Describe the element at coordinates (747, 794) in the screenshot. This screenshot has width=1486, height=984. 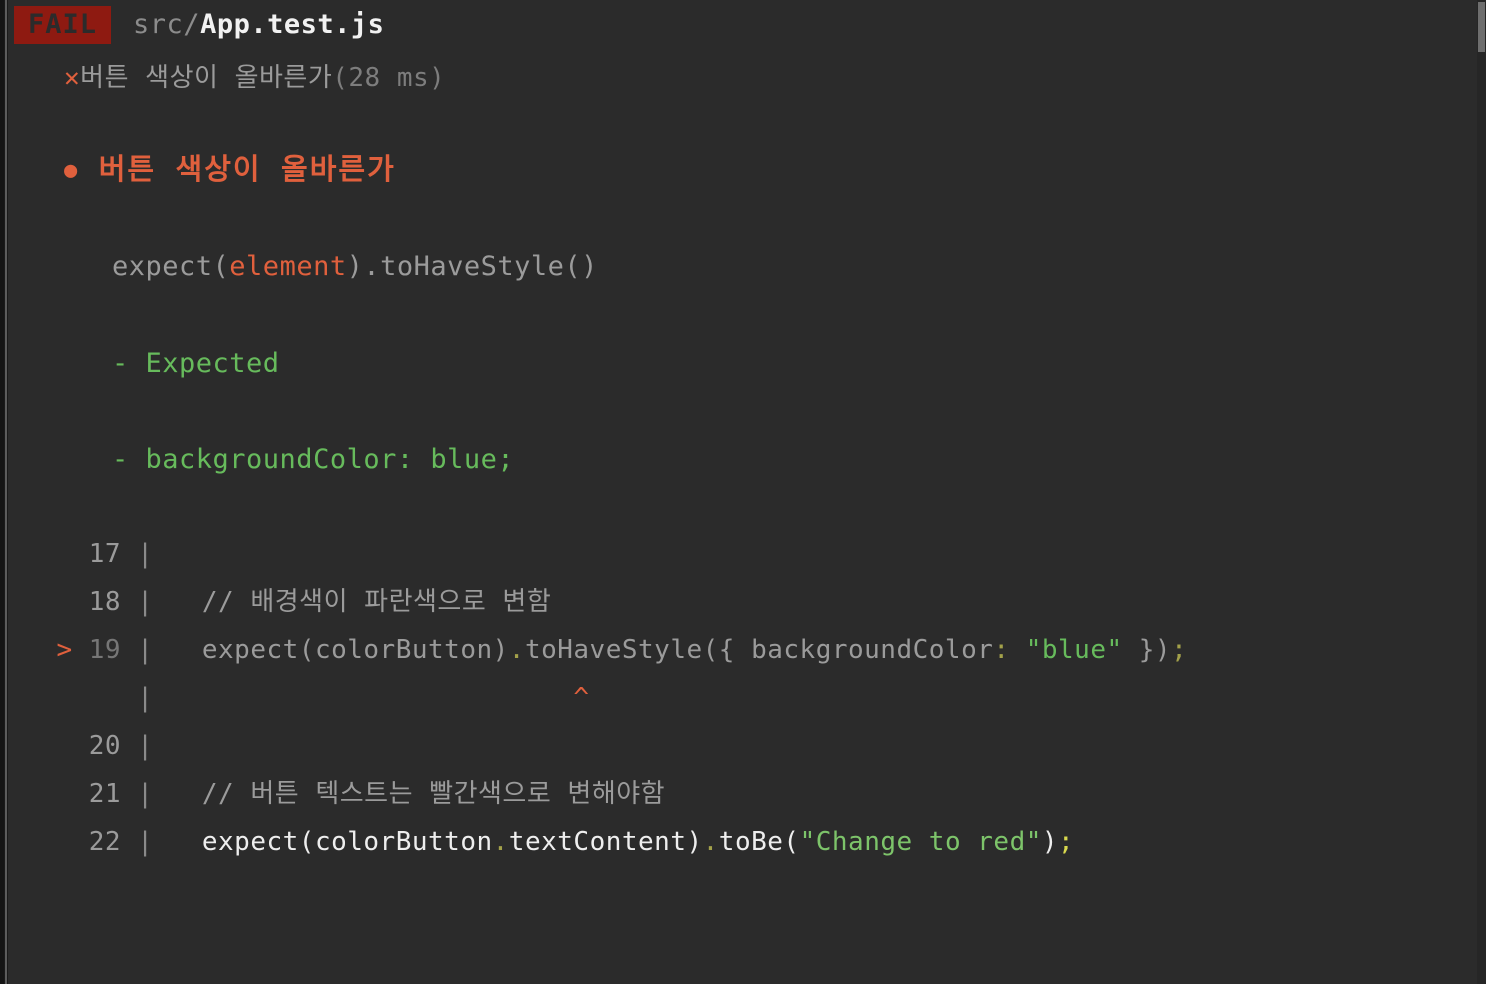
I see `code-frame-line: 21 | // 버튼 텍스트는 빨간색으로 변해야함` at that location.